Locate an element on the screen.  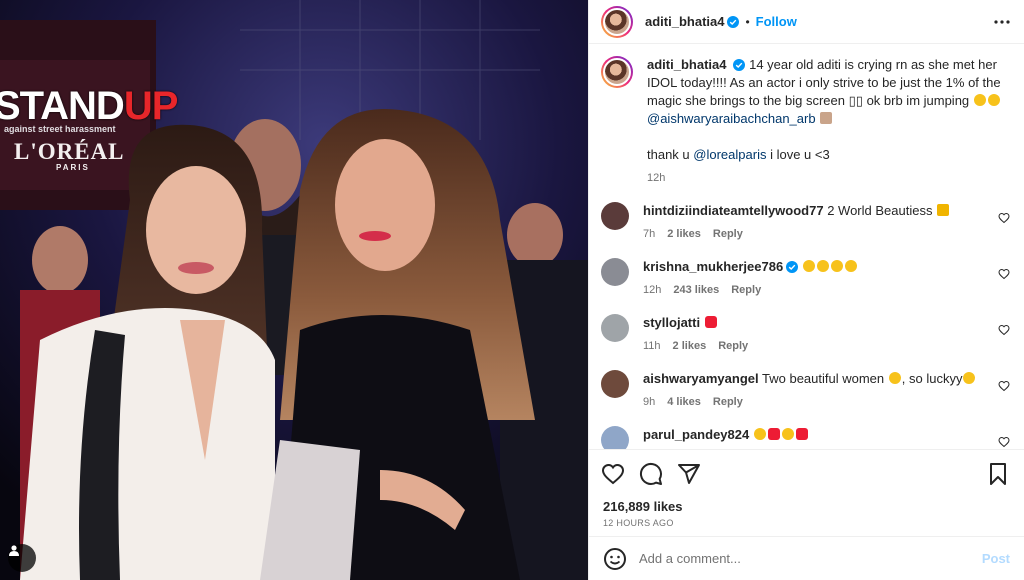
post-header: aditi_bhatia4 • Follow is located at coordinates (806, 22).